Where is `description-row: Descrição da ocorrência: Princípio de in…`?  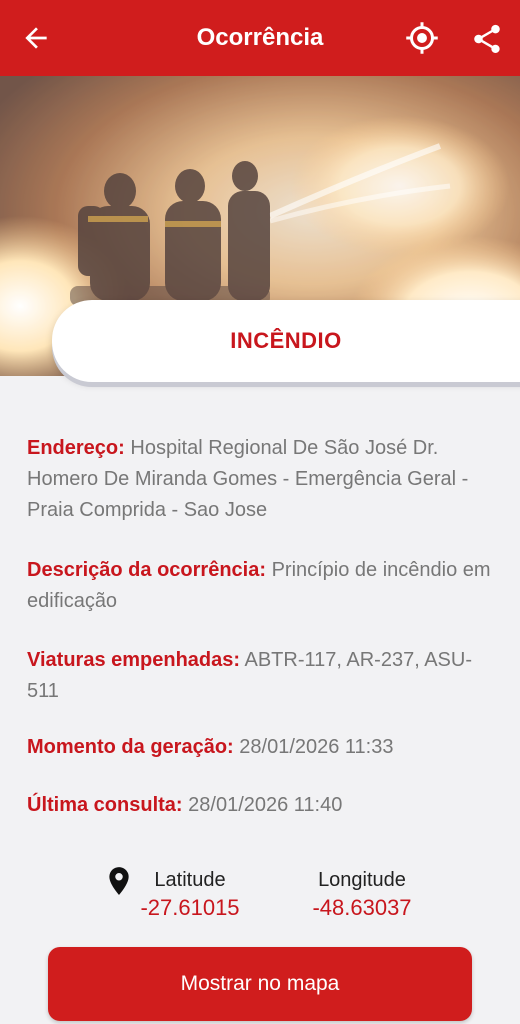 description-row: Descrição da ocorrência: Princípio de in… is located at coordinates (262, 586).